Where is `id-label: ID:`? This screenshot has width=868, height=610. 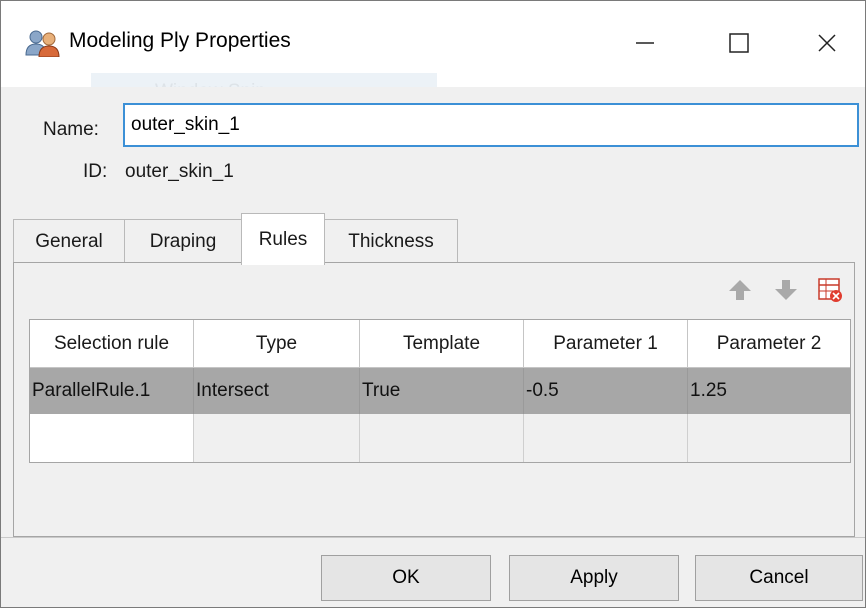 id-label: ID: is located at coordinates (95, 171).